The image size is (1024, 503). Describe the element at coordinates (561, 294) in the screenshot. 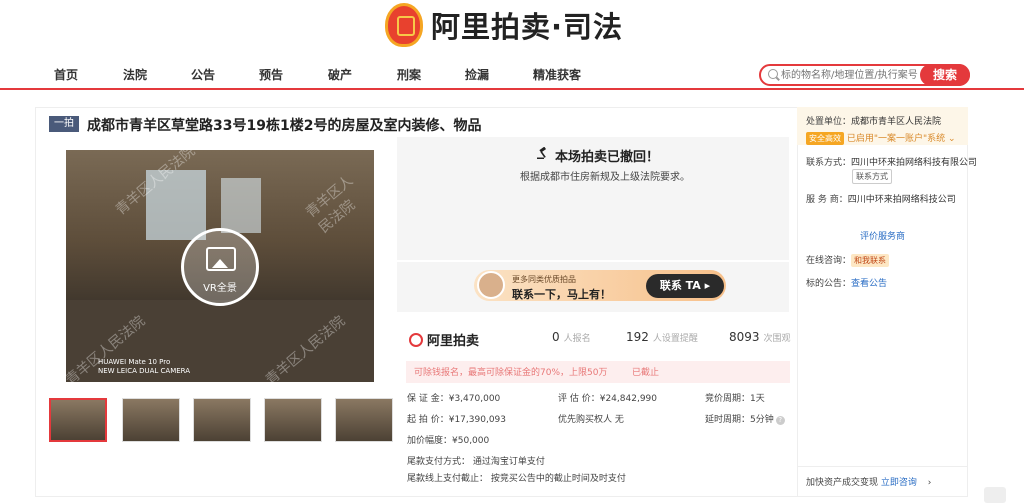

I see `banner-line-2: 联系一下，马上有！` at that location.